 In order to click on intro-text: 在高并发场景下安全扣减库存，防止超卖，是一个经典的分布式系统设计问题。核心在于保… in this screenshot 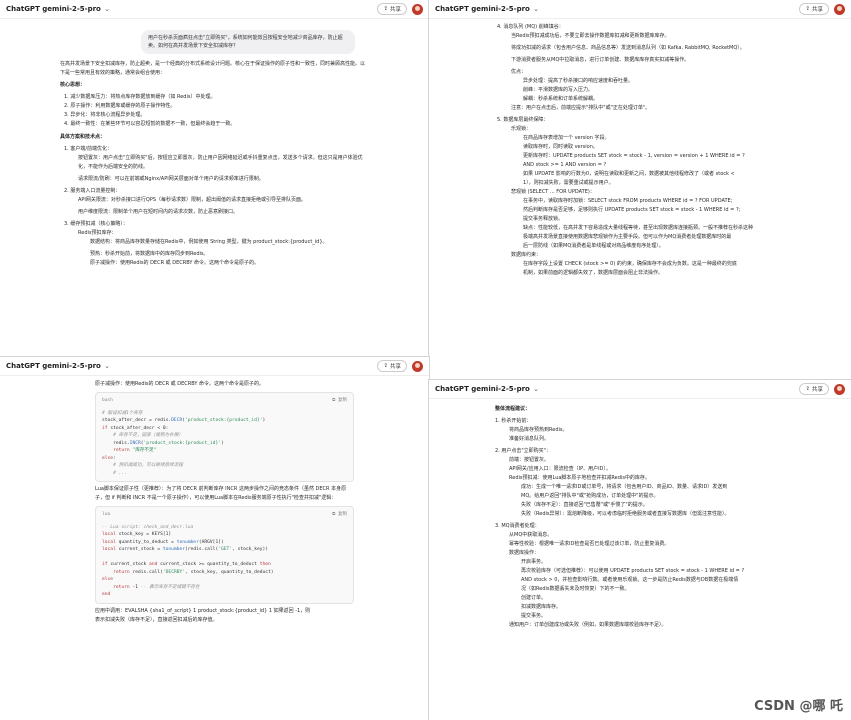, I will do `click(213, 68)`.